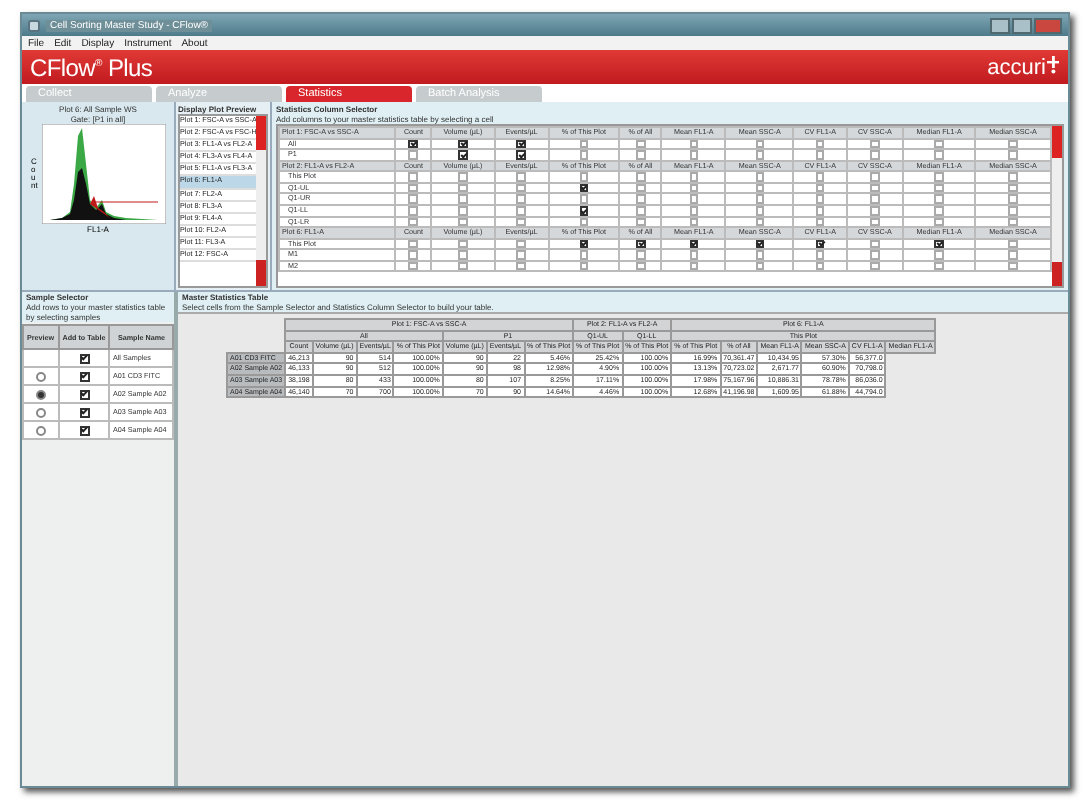  What do you see at coordinates (1000, 25) in the screenshot?
I see `minimize-button` at bounding box center [1000, 25].